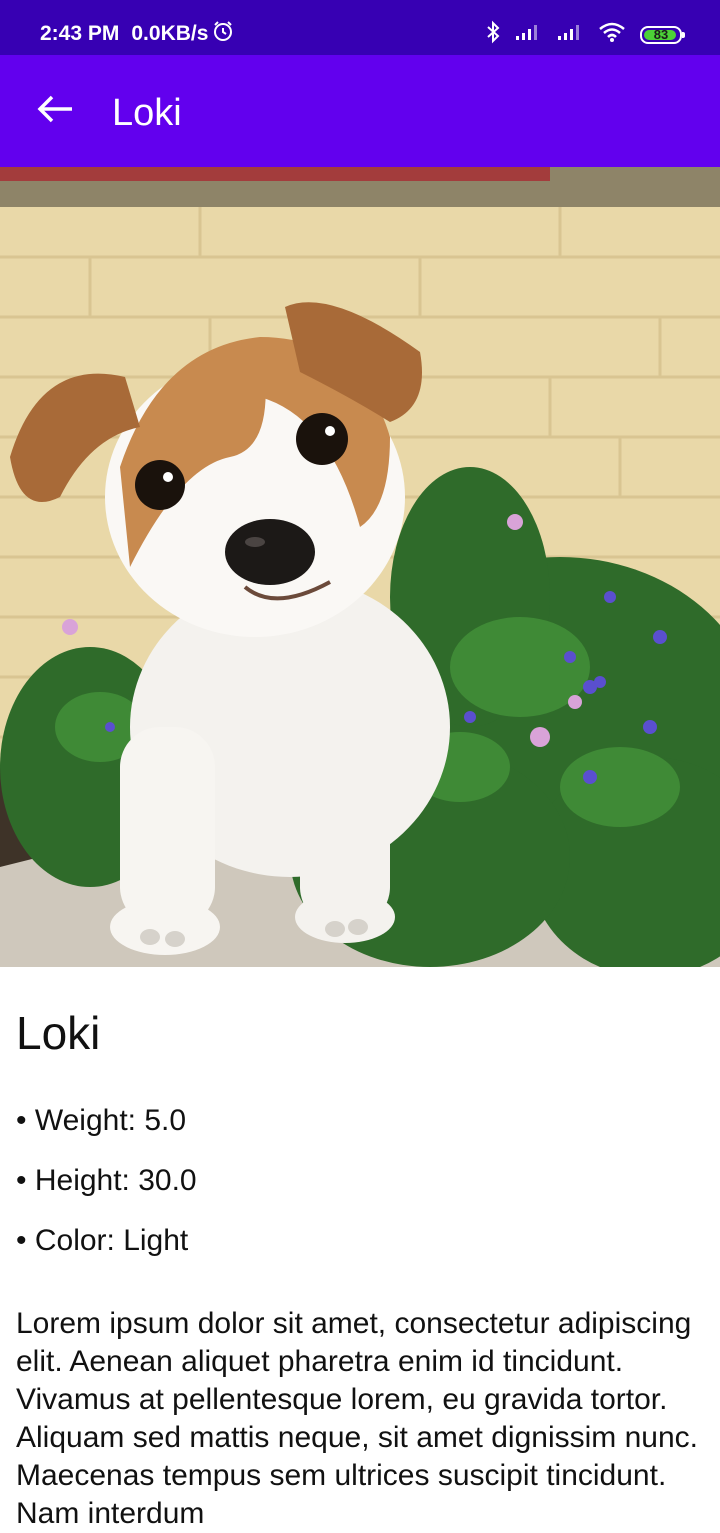  I want to click on dog-weight: • Weight: 5.0, so click(101, 1120).